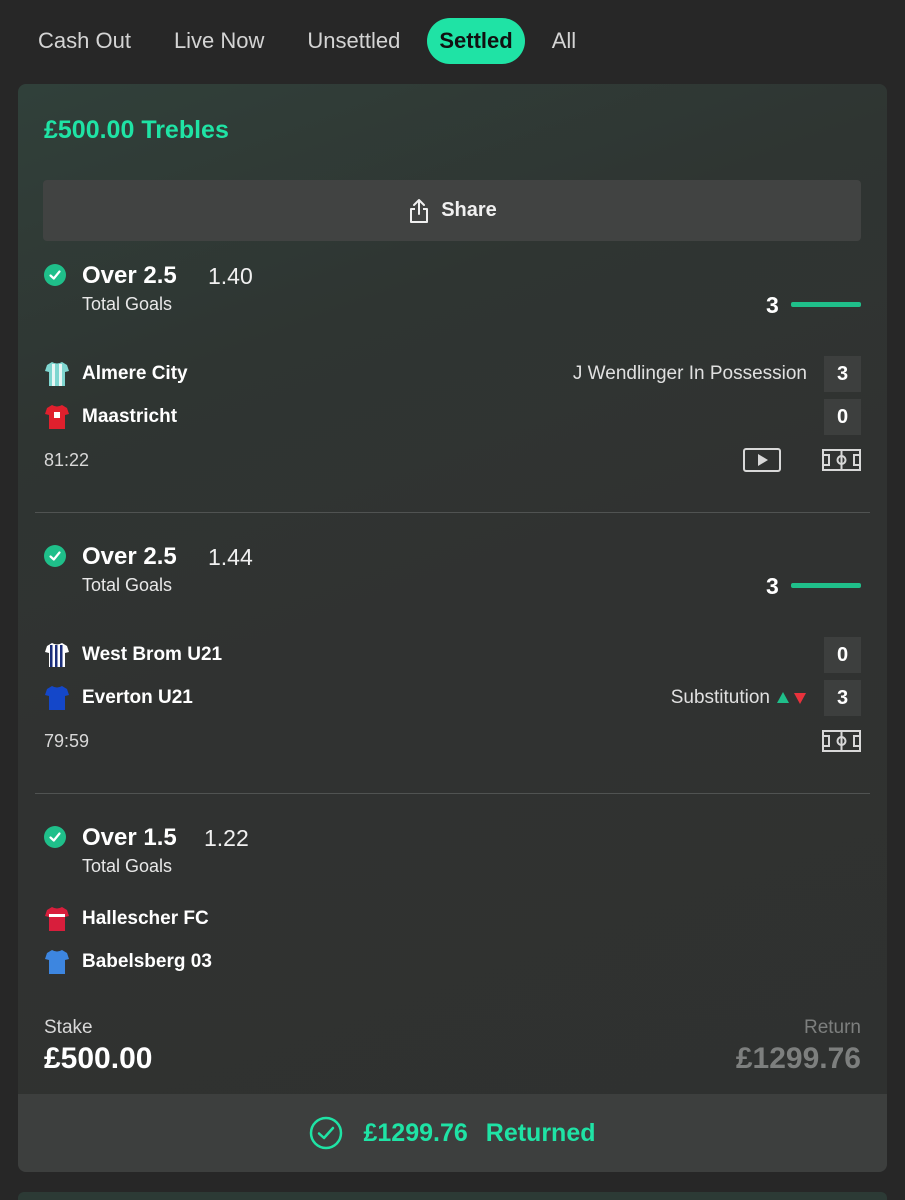  Describe the element at coordinates (842, 698) in the screenshot. I see `away-score: 3` at that location.